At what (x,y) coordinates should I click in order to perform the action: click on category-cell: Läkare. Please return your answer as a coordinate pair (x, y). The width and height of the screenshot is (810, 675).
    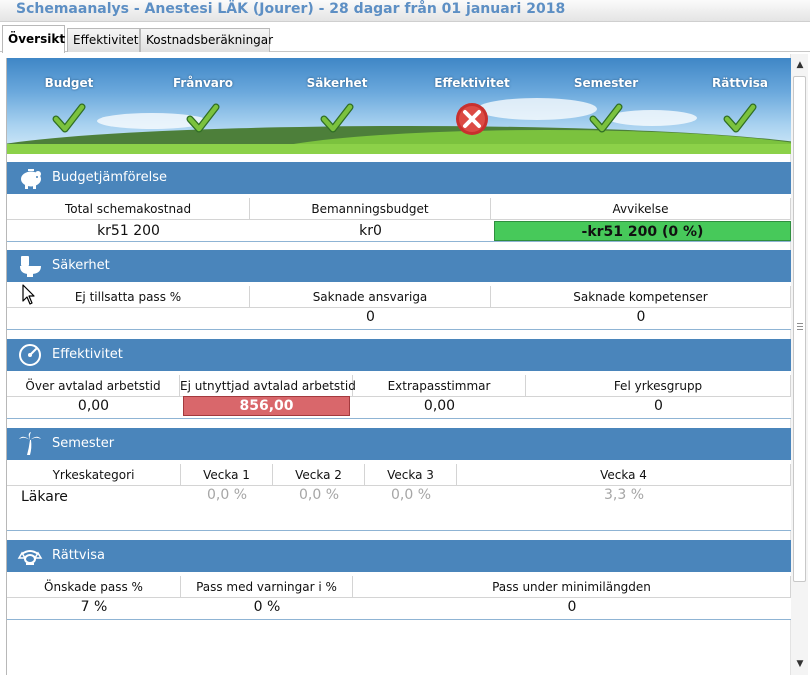
    Looking at the image, I should click on (44, 497).